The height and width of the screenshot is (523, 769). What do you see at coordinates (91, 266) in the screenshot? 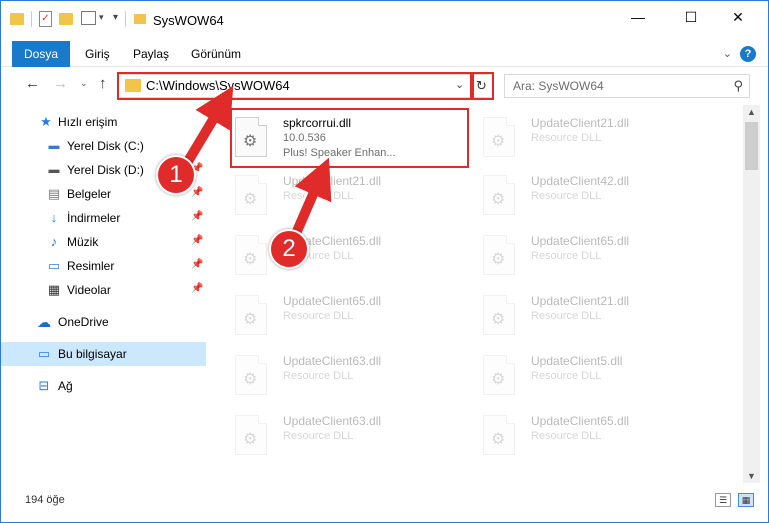
I see `sidebar-item-label: Resimler` at bounding box center [91, 266].